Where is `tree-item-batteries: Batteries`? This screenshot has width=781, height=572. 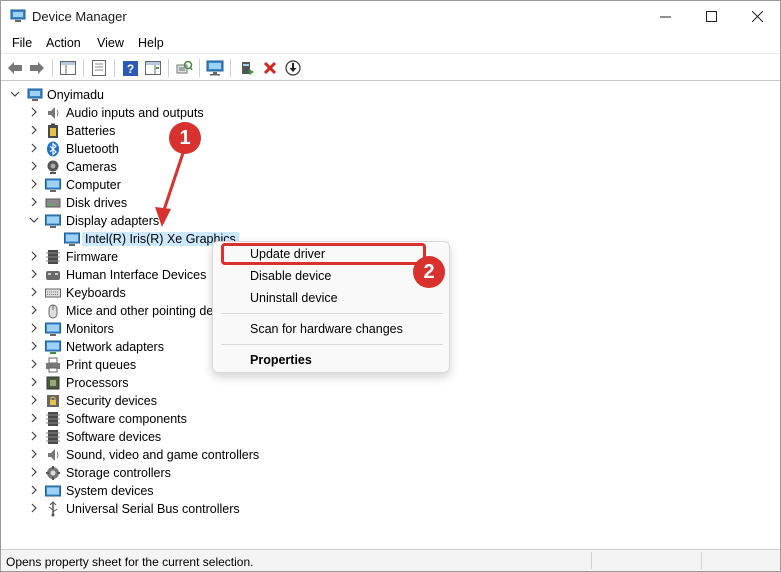 tree-item-batteries: Batteries is located at coordinates (201, 131).